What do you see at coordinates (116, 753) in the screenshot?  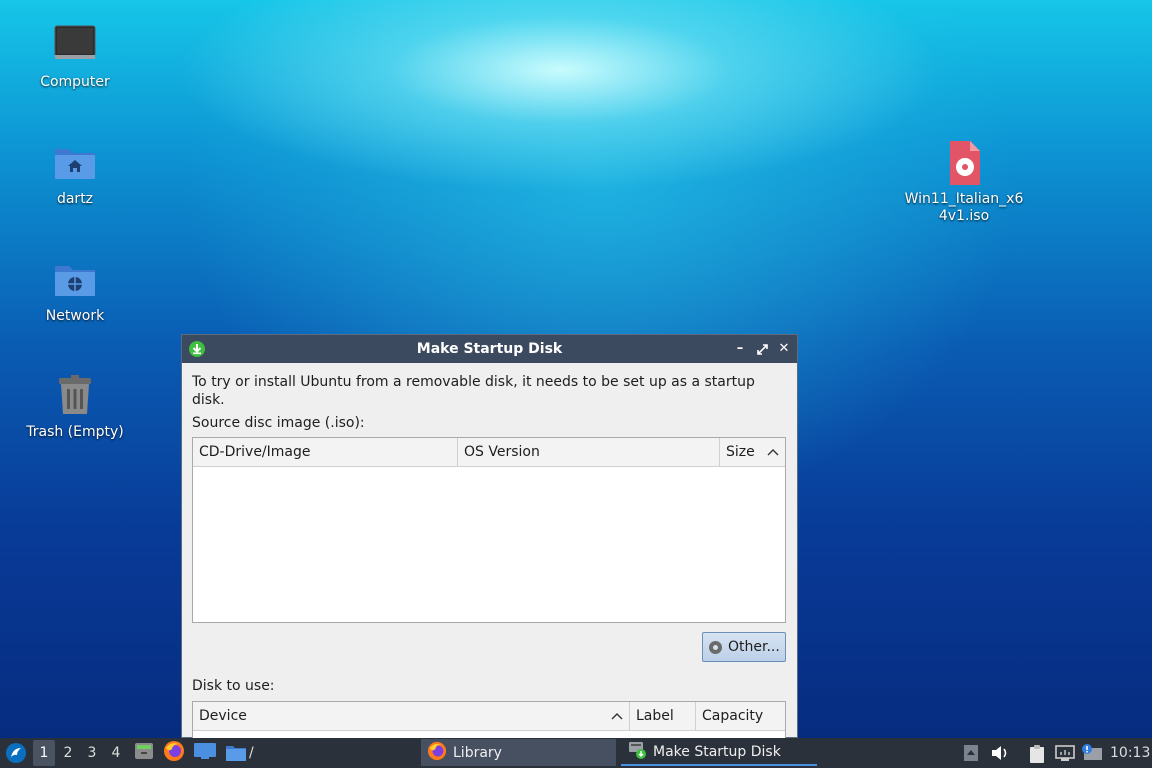 I see `workspace-4: 4` at bounding box center [116, 753].